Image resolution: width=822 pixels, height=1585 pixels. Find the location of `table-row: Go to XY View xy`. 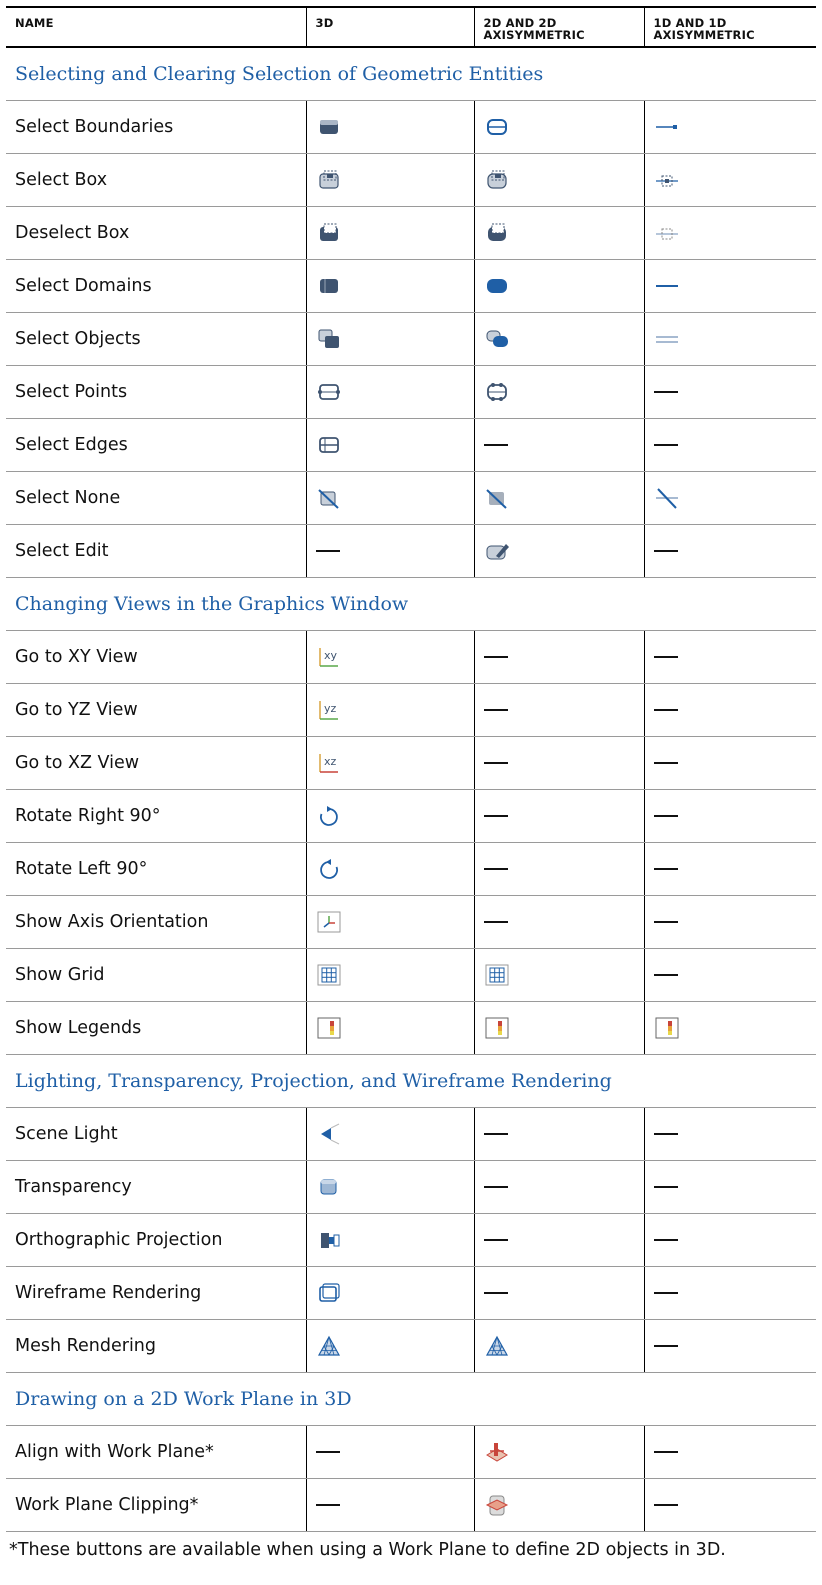

table-row: Go to XY View xy is located at coordinates (411, 657).